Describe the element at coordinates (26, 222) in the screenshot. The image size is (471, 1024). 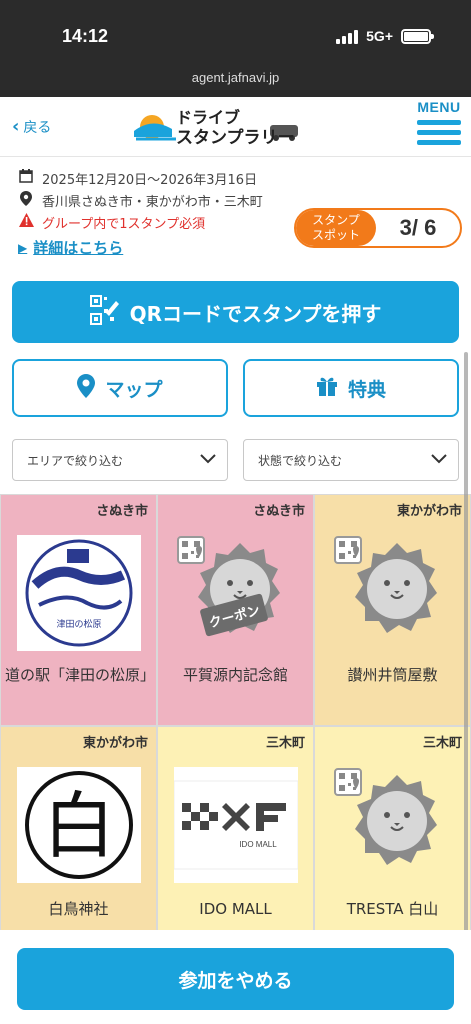
I see `warning-icon` at that location.